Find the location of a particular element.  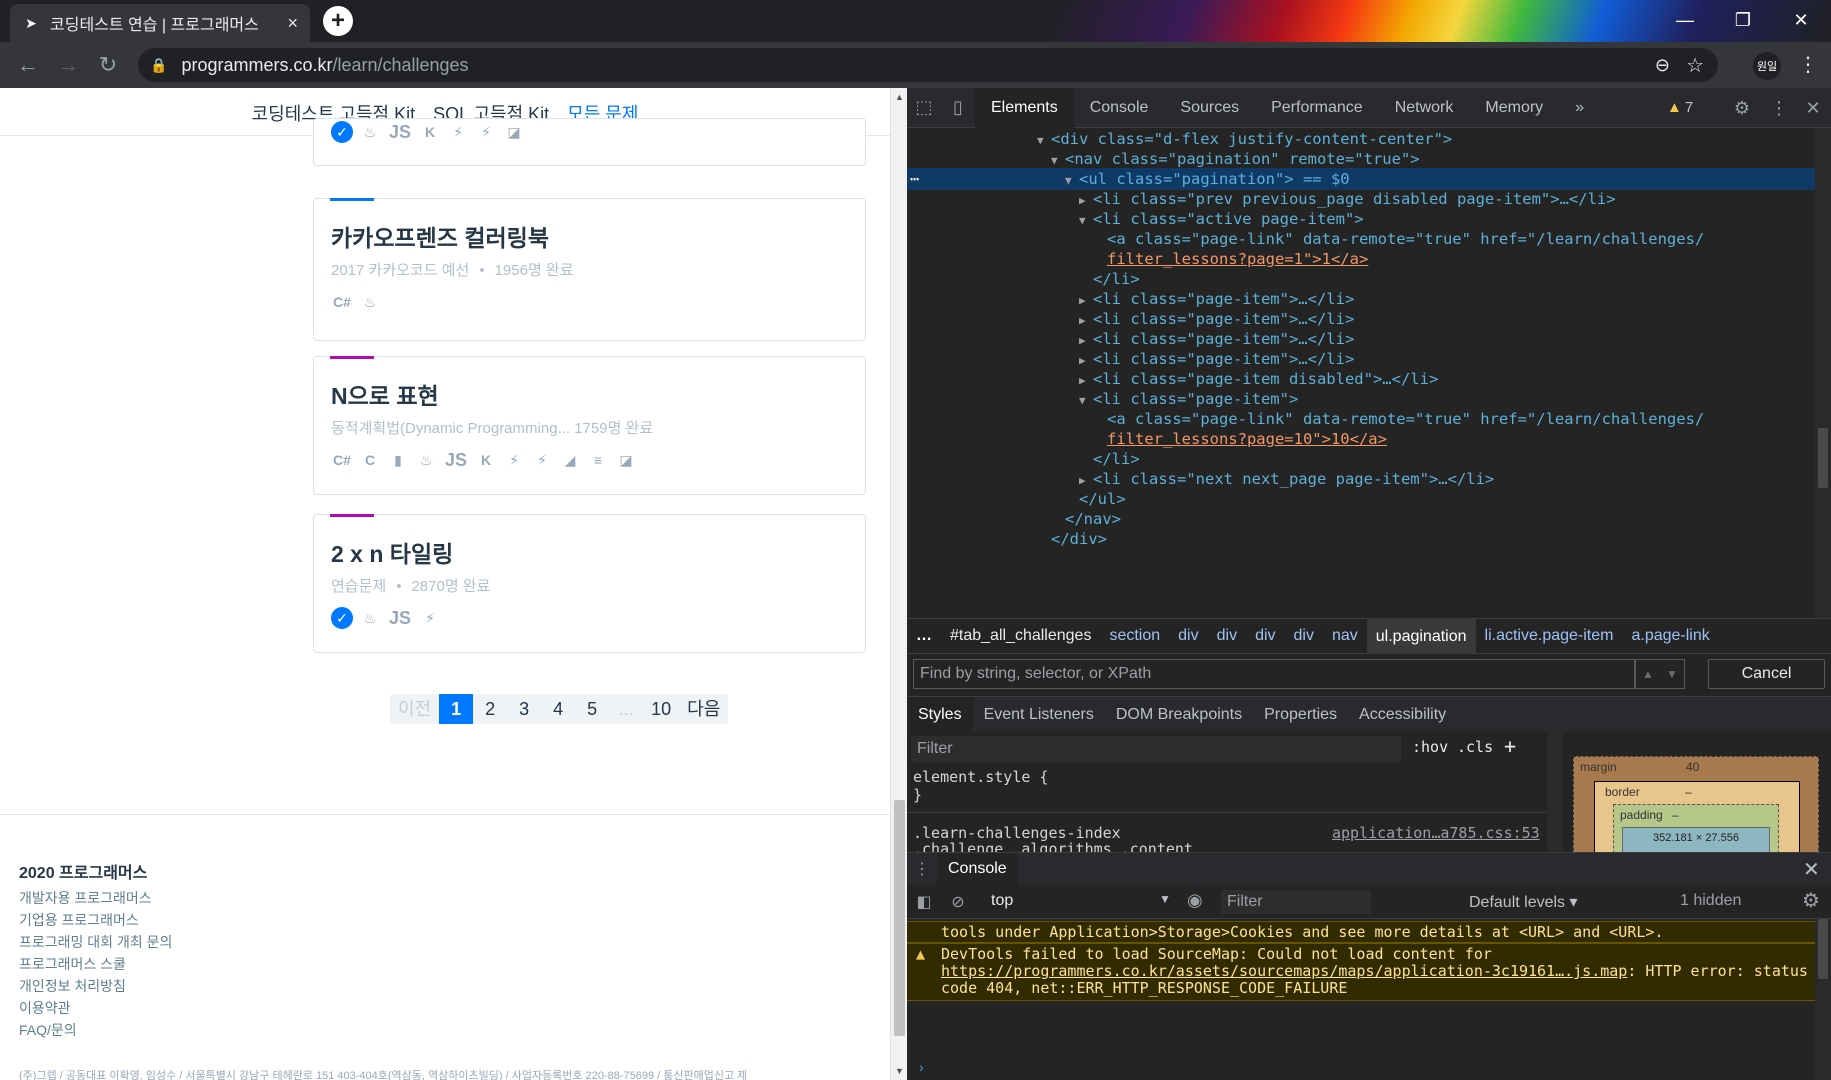

element-style-rule: element.style { is located at coordinates (980, 777).